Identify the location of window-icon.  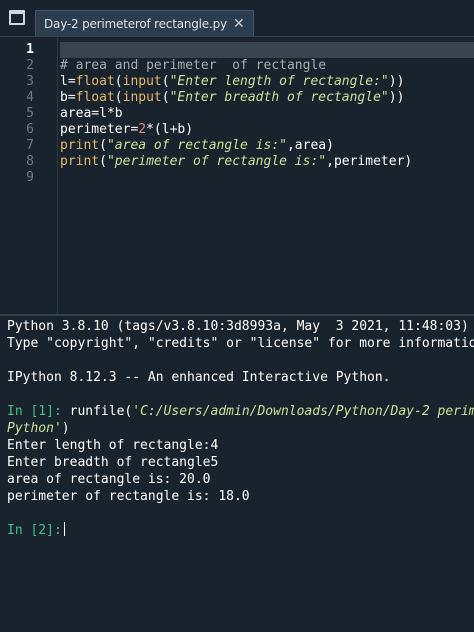
(17, 17).